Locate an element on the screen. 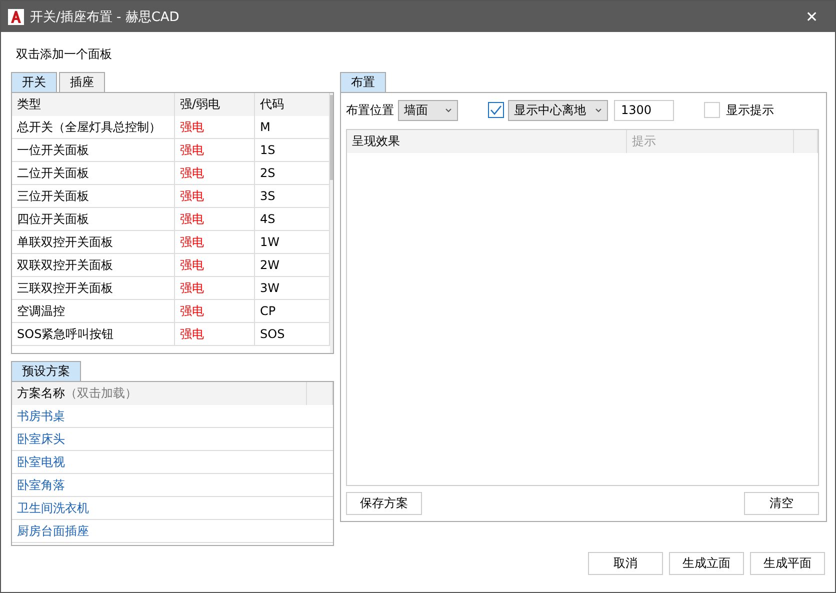 The image size is (836, 593). position-label: 布置位置 is located at coordinates (370, 110).